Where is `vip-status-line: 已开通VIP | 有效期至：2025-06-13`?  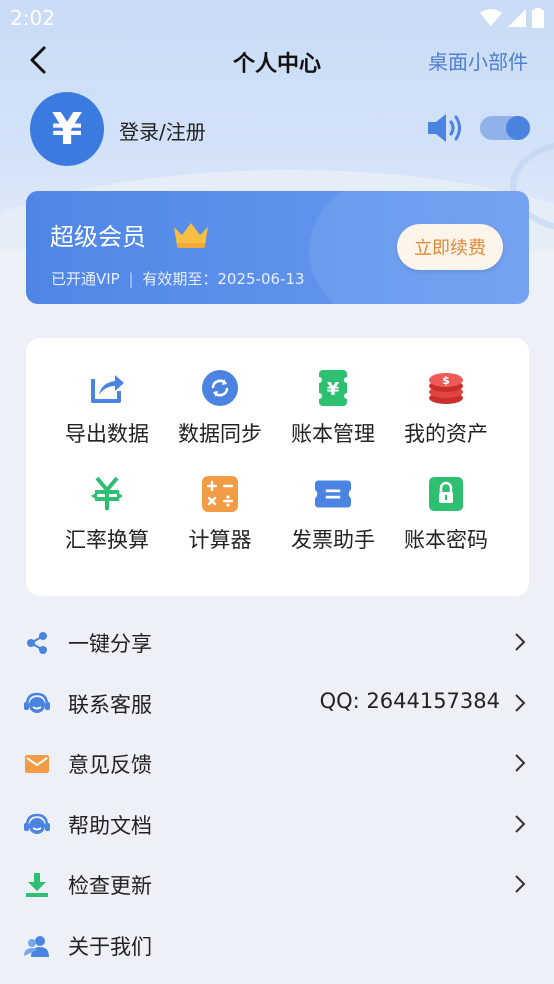
vip-status-line: 已开通VIP | 有效期至：2025-06-13 is located at coordinates (178, 278).